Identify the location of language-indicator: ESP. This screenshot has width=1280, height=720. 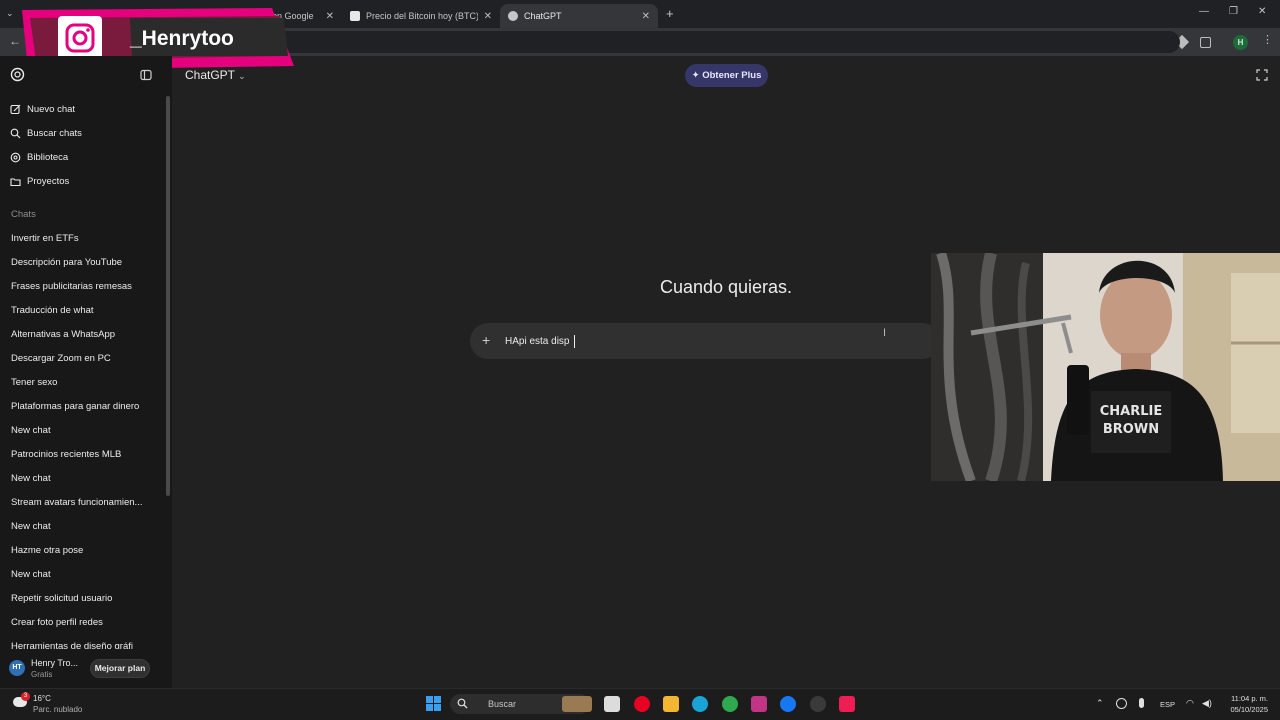
(1167, 704).